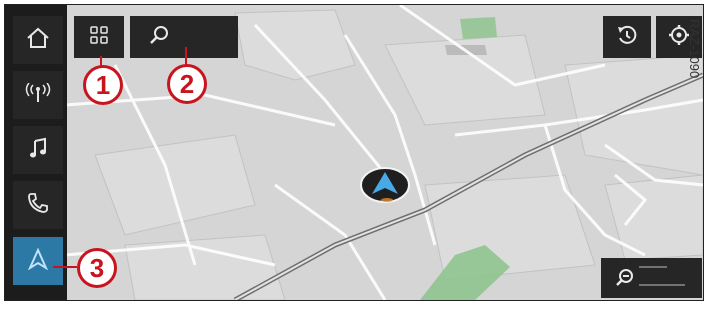  What do you see at coordinates (187, 84) in the screenshot?
I see `callout-2: 2` at bounding box center [187, 84].